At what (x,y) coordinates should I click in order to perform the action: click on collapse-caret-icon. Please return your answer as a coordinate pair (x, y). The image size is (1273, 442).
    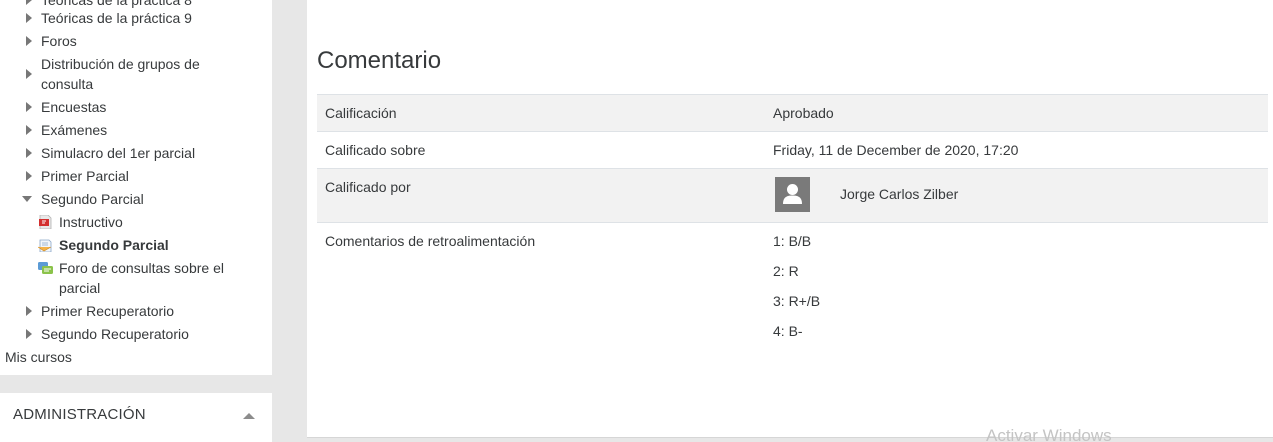
    Looking at the image, I should click on (249, 416).